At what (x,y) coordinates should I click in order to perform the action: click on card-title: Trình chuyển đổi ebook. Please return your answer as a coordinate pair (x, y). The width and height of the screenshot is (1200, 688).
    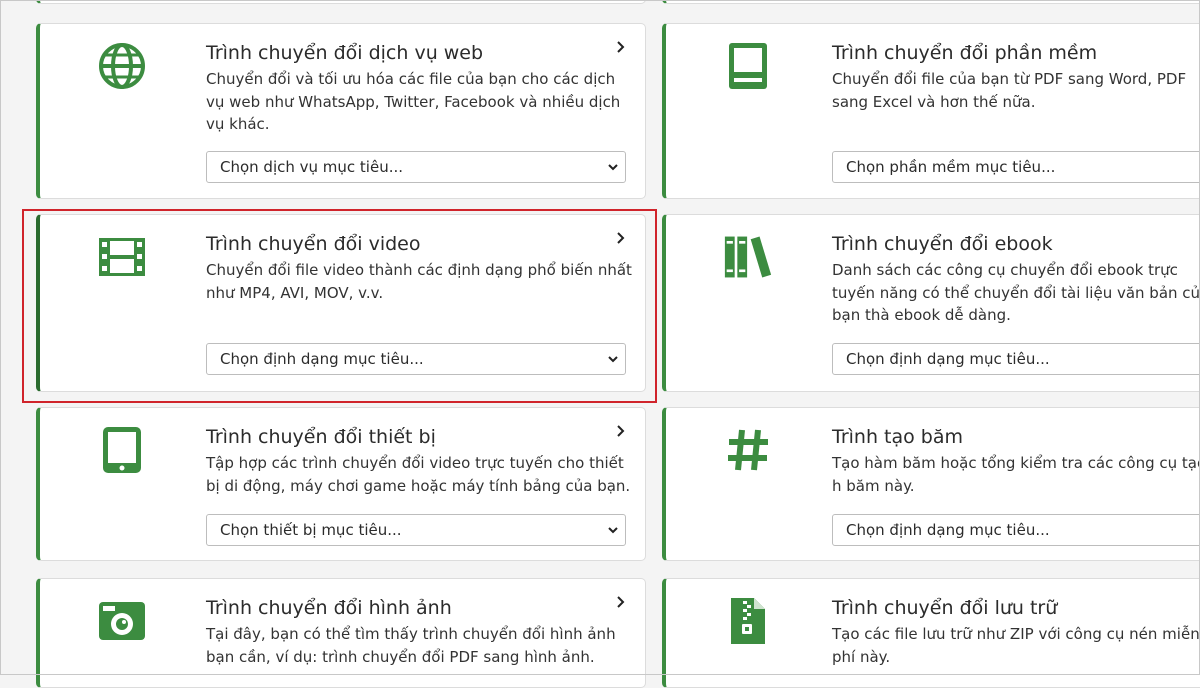
    Looking at the image, I should click on (1016, 244).